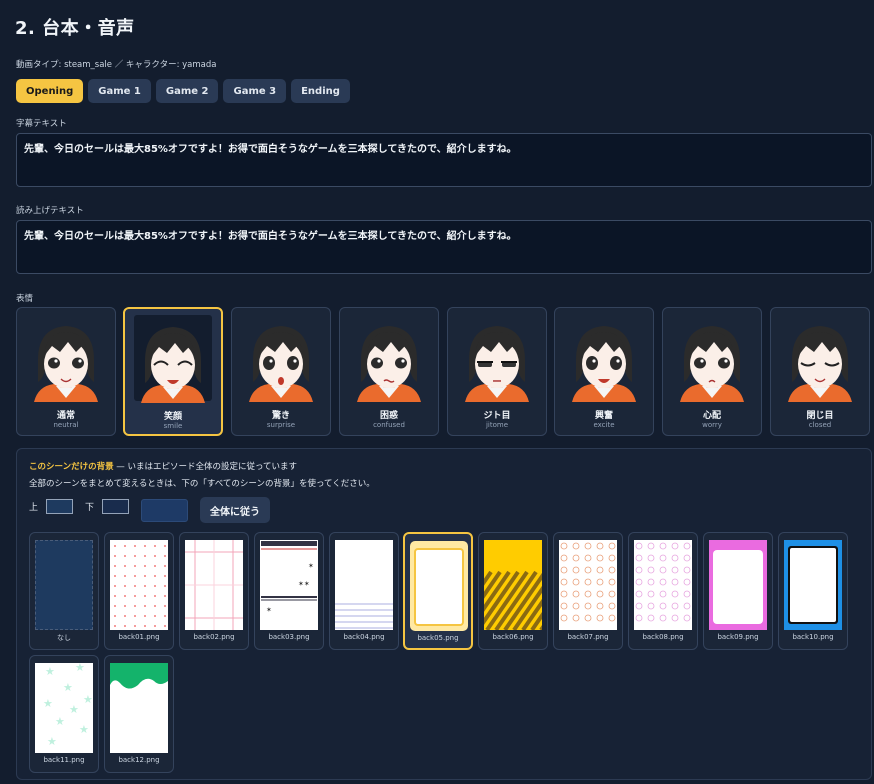 The height and width of the screenshot is (784, 874). I want to click on expression-card-smile: 笑顔 smile, so click(173, 371).